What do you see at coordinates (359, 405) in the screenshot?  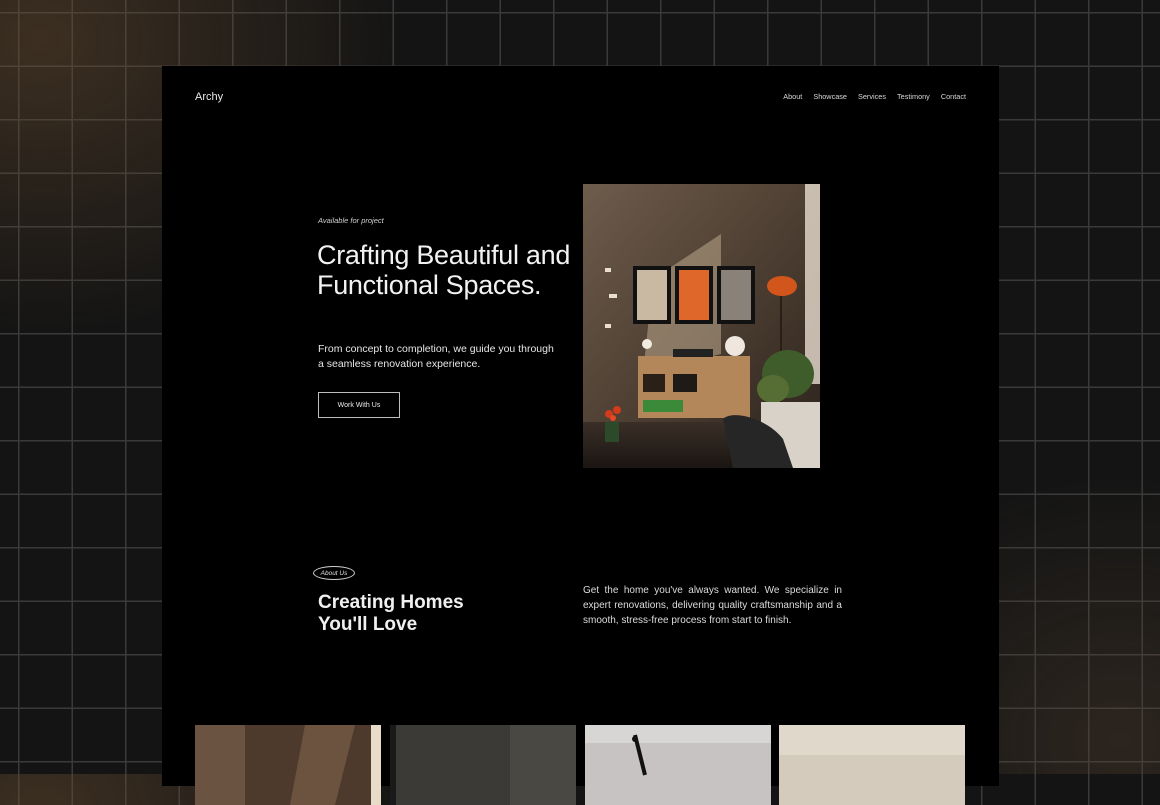 I see `work-with-us-button: Work With Us` at bounding box center [359, 405].